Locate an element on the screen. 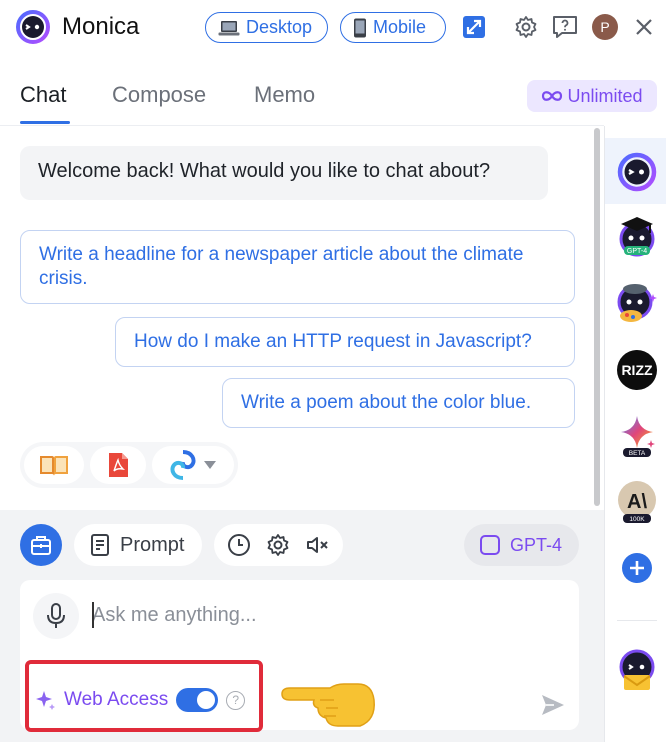  toolbox-button is located at coordinates (41, 545).